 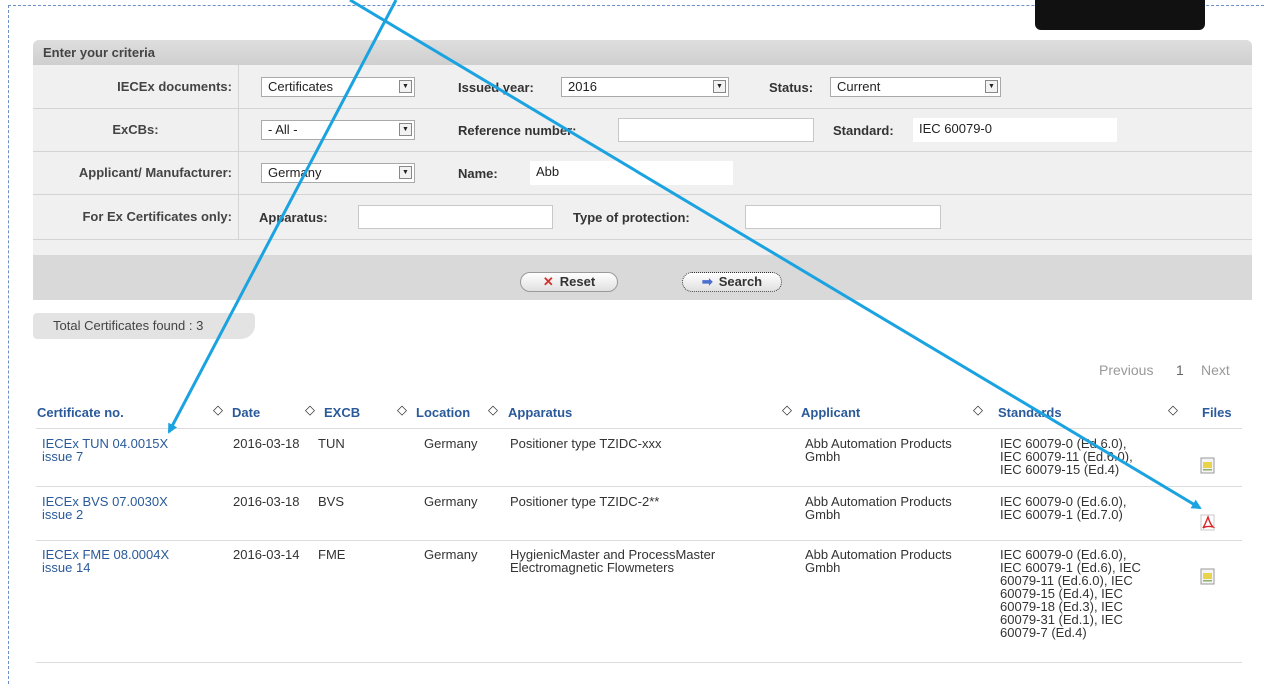 What do you see at coordinates (1030, 412) in the screenshot?
I see `header-standards: Standards` at bounding box center [1030, 412].